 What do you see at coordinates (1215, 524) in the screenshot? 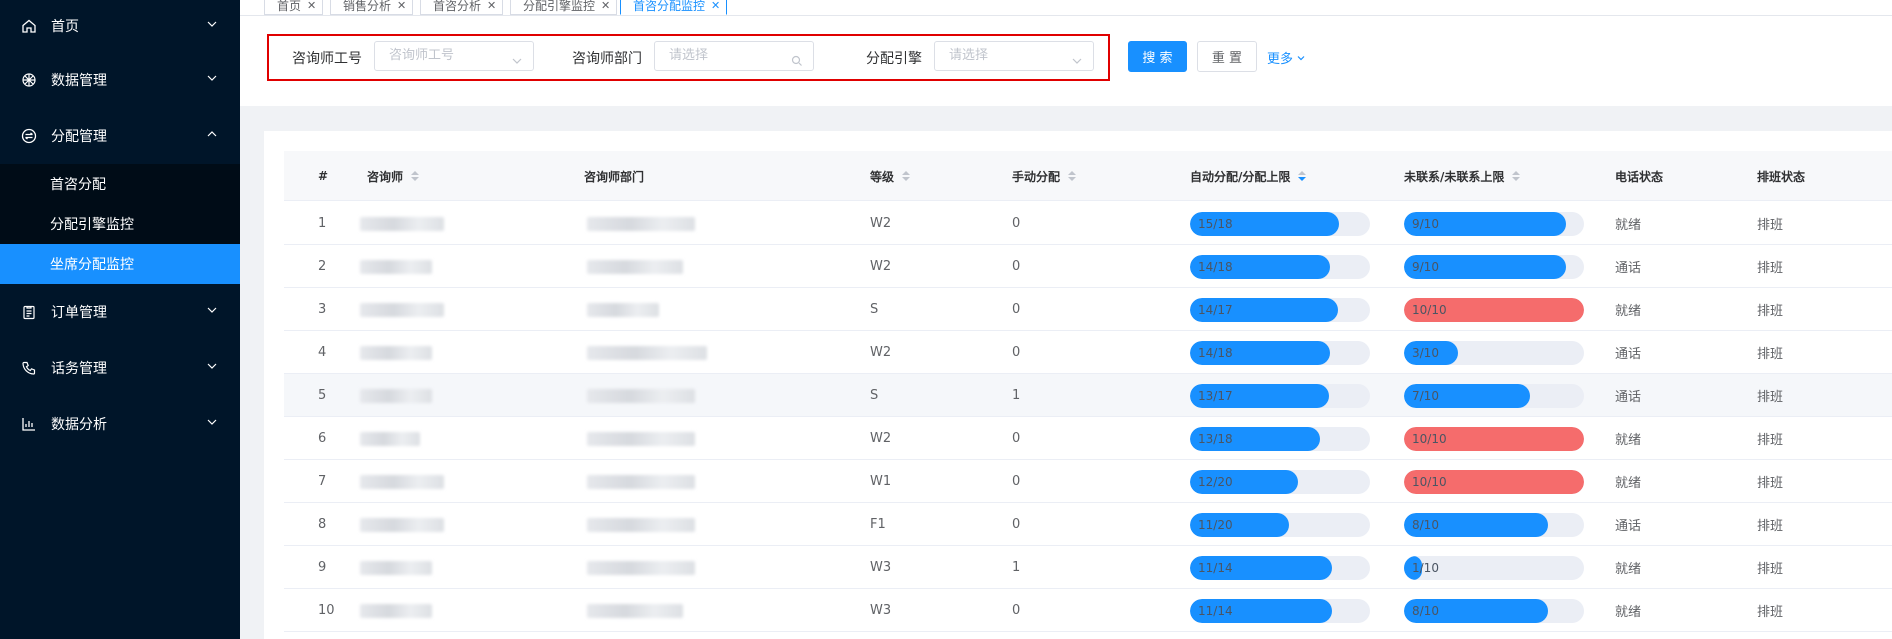
I see `progress-label: 11/20` at bounding box center [1215, 524].